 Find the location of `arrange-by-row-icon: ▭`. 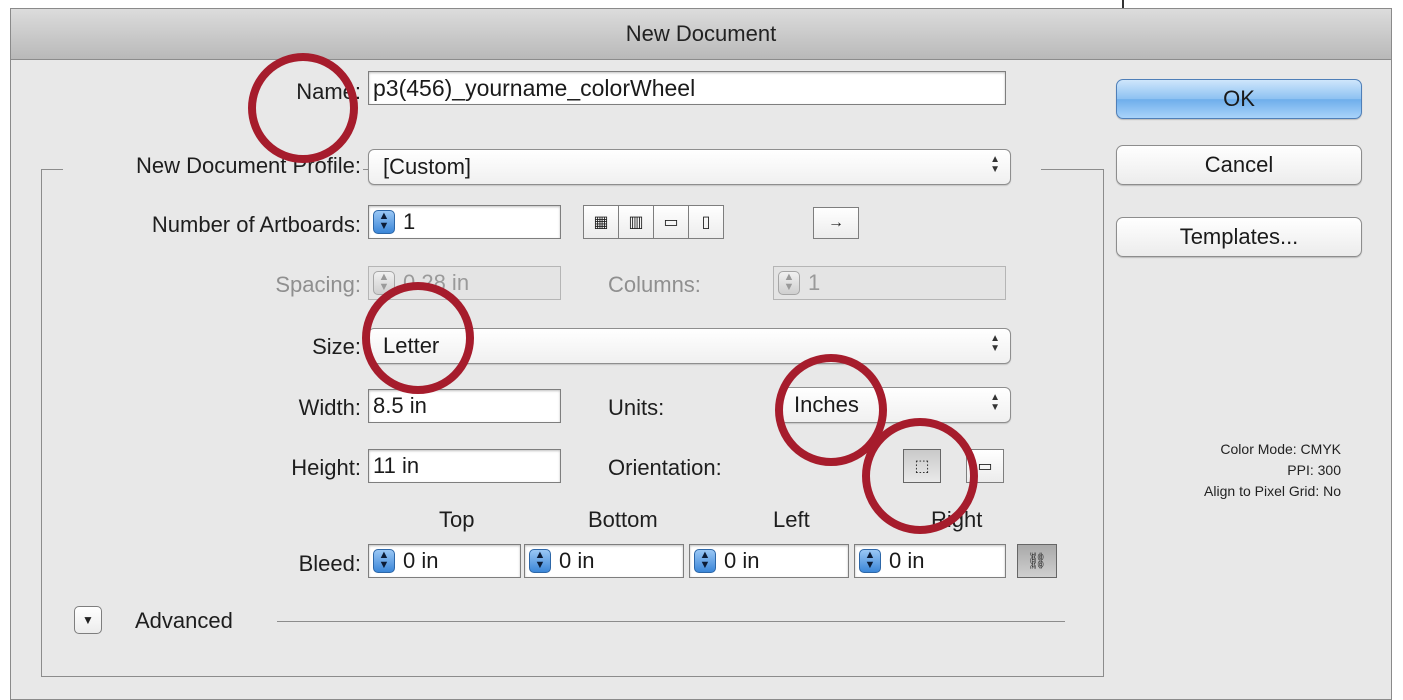

arrange-by-row-icon: ▭ is located at coordinates (671, 222).